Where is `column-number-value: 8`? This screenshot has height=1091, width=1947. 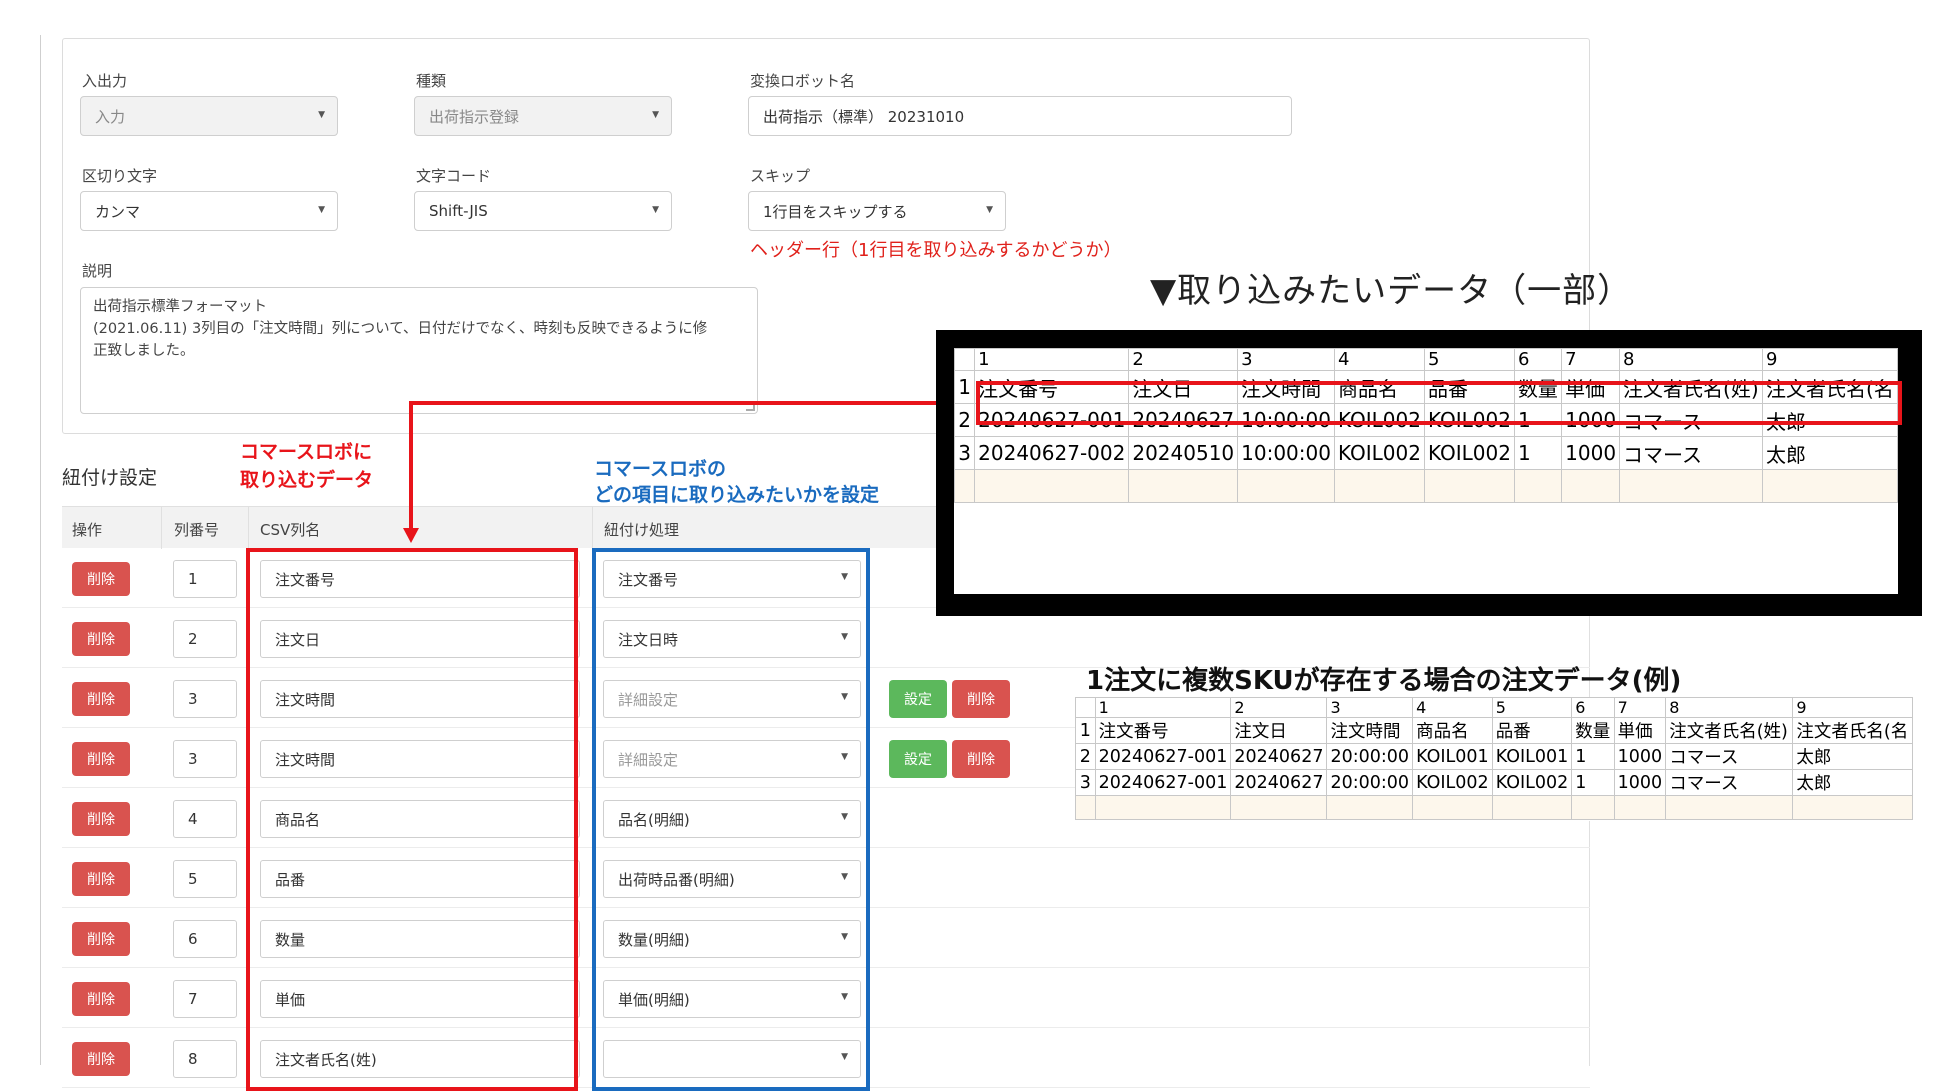 column-number-value: 8 is located at coordinates (193, 1059).